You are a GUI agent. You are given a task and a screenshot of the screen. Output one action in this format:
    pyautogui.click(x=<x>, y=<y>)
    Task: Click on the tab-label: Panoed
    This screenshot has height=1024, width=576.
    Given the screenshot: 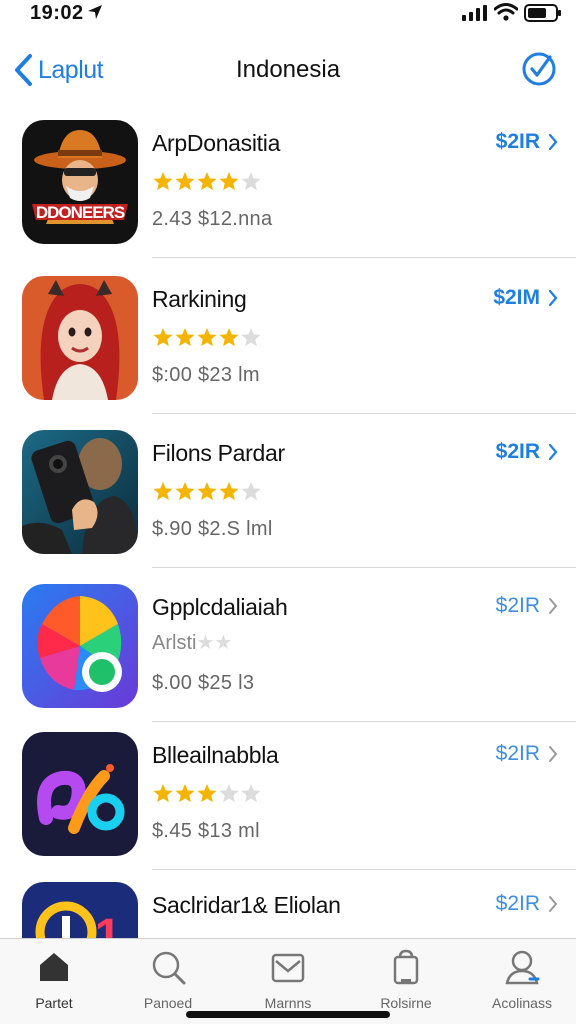 What is the action you would take?
    pyautogui.click(x=168, y=1003)
    